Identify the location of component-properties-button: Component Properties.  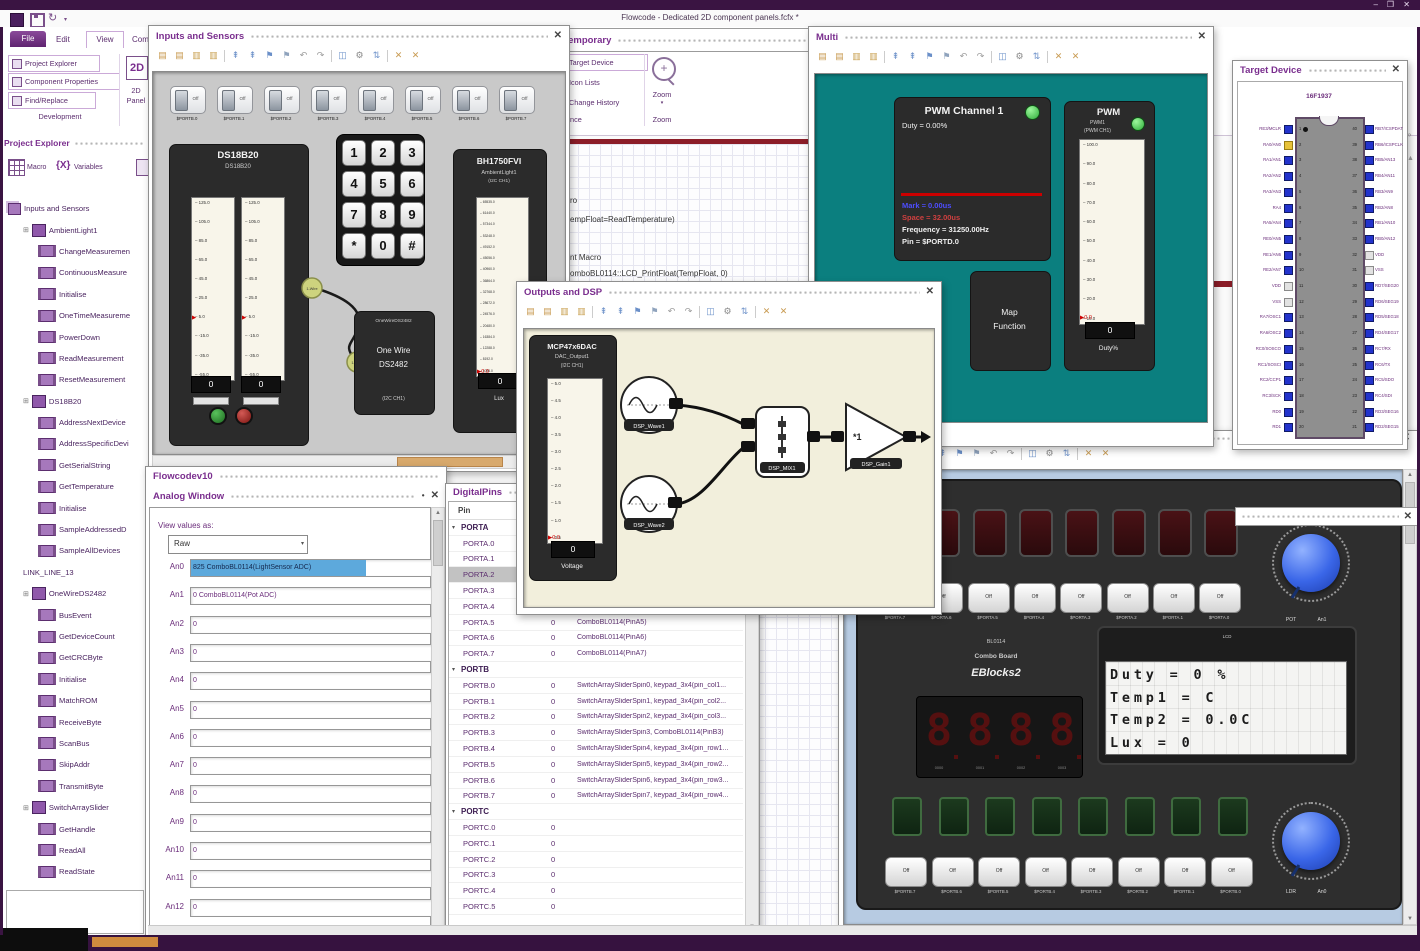
(64, 81).